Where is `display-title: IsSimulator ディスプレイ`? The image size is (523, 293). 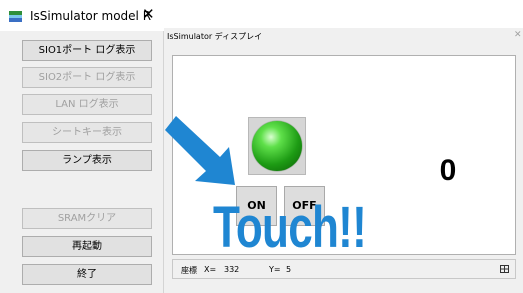 display-title: IsSimulator ディスプレイ is located at coordinates (215, 36).